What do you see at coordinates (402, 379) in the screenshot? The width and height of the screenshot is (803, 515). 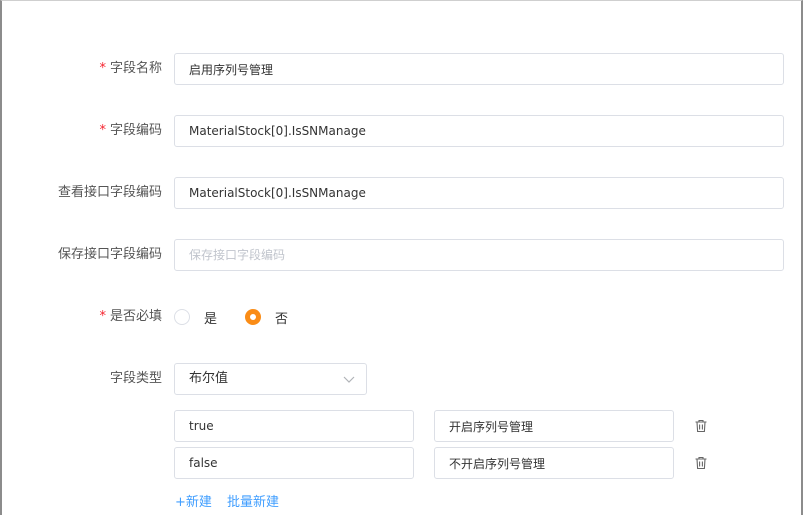 I see `field-type-row: 字段类型 布尔值` at bounding box center [402, 379].